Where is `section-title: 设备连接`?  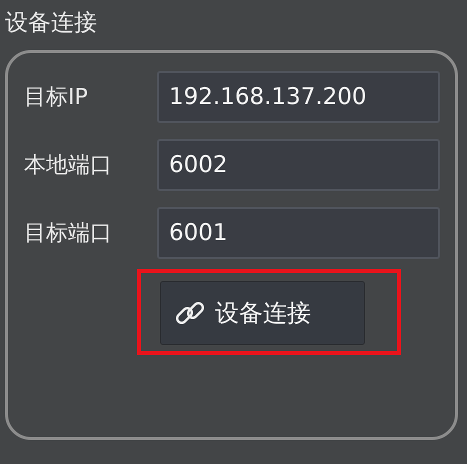
section-title: 设备连接 is located at coordinates (51, 23).